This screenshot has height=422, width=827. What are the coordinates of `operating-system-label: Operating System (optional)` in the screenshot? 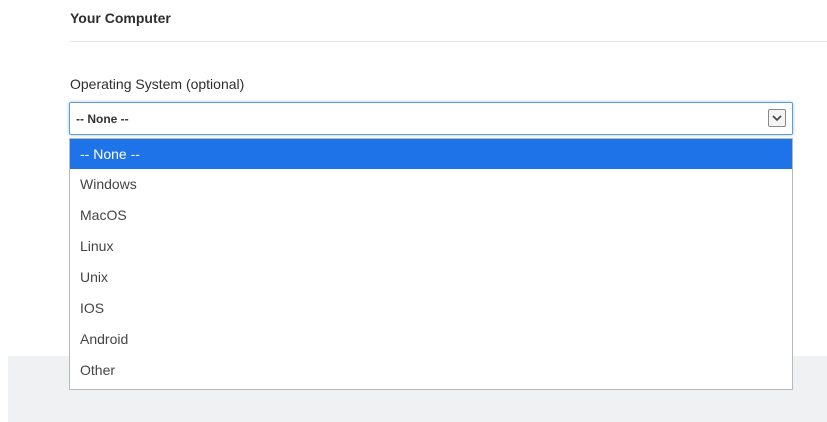 It's located at (157, 84).